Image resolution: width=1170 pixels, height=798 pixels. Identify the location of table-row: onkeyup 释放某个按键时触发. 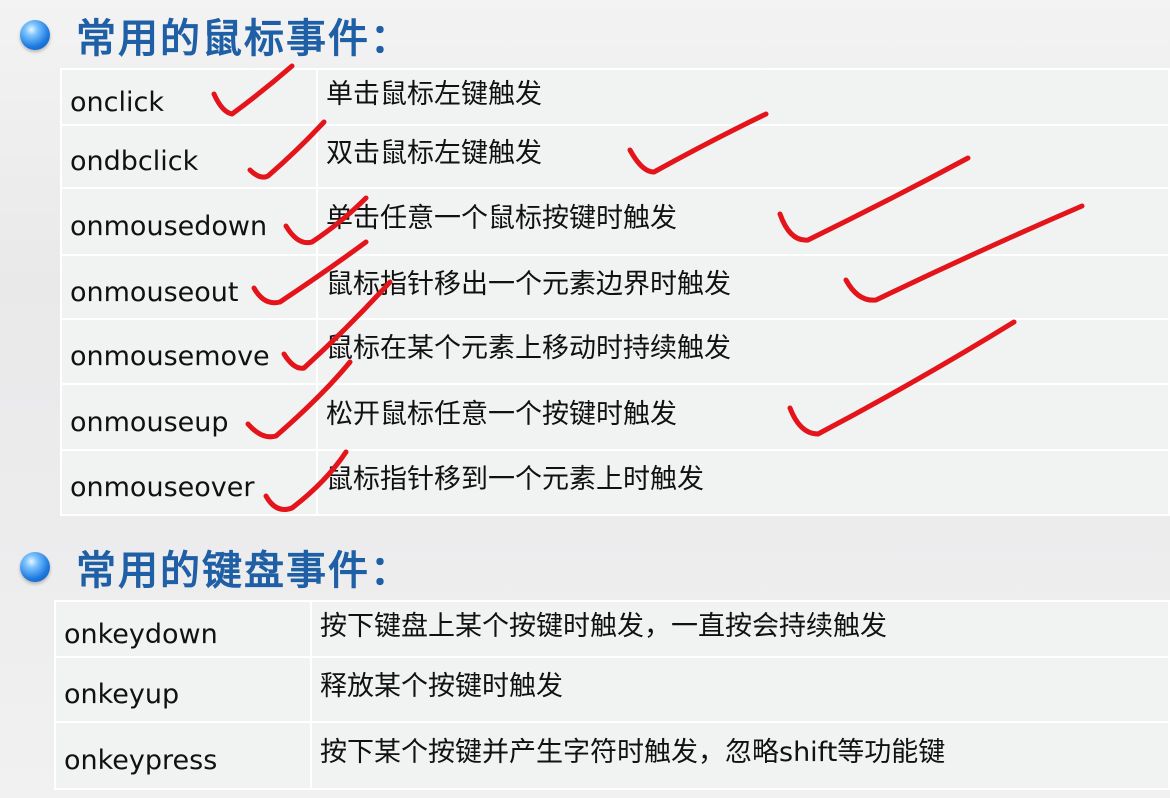
(612, 689).